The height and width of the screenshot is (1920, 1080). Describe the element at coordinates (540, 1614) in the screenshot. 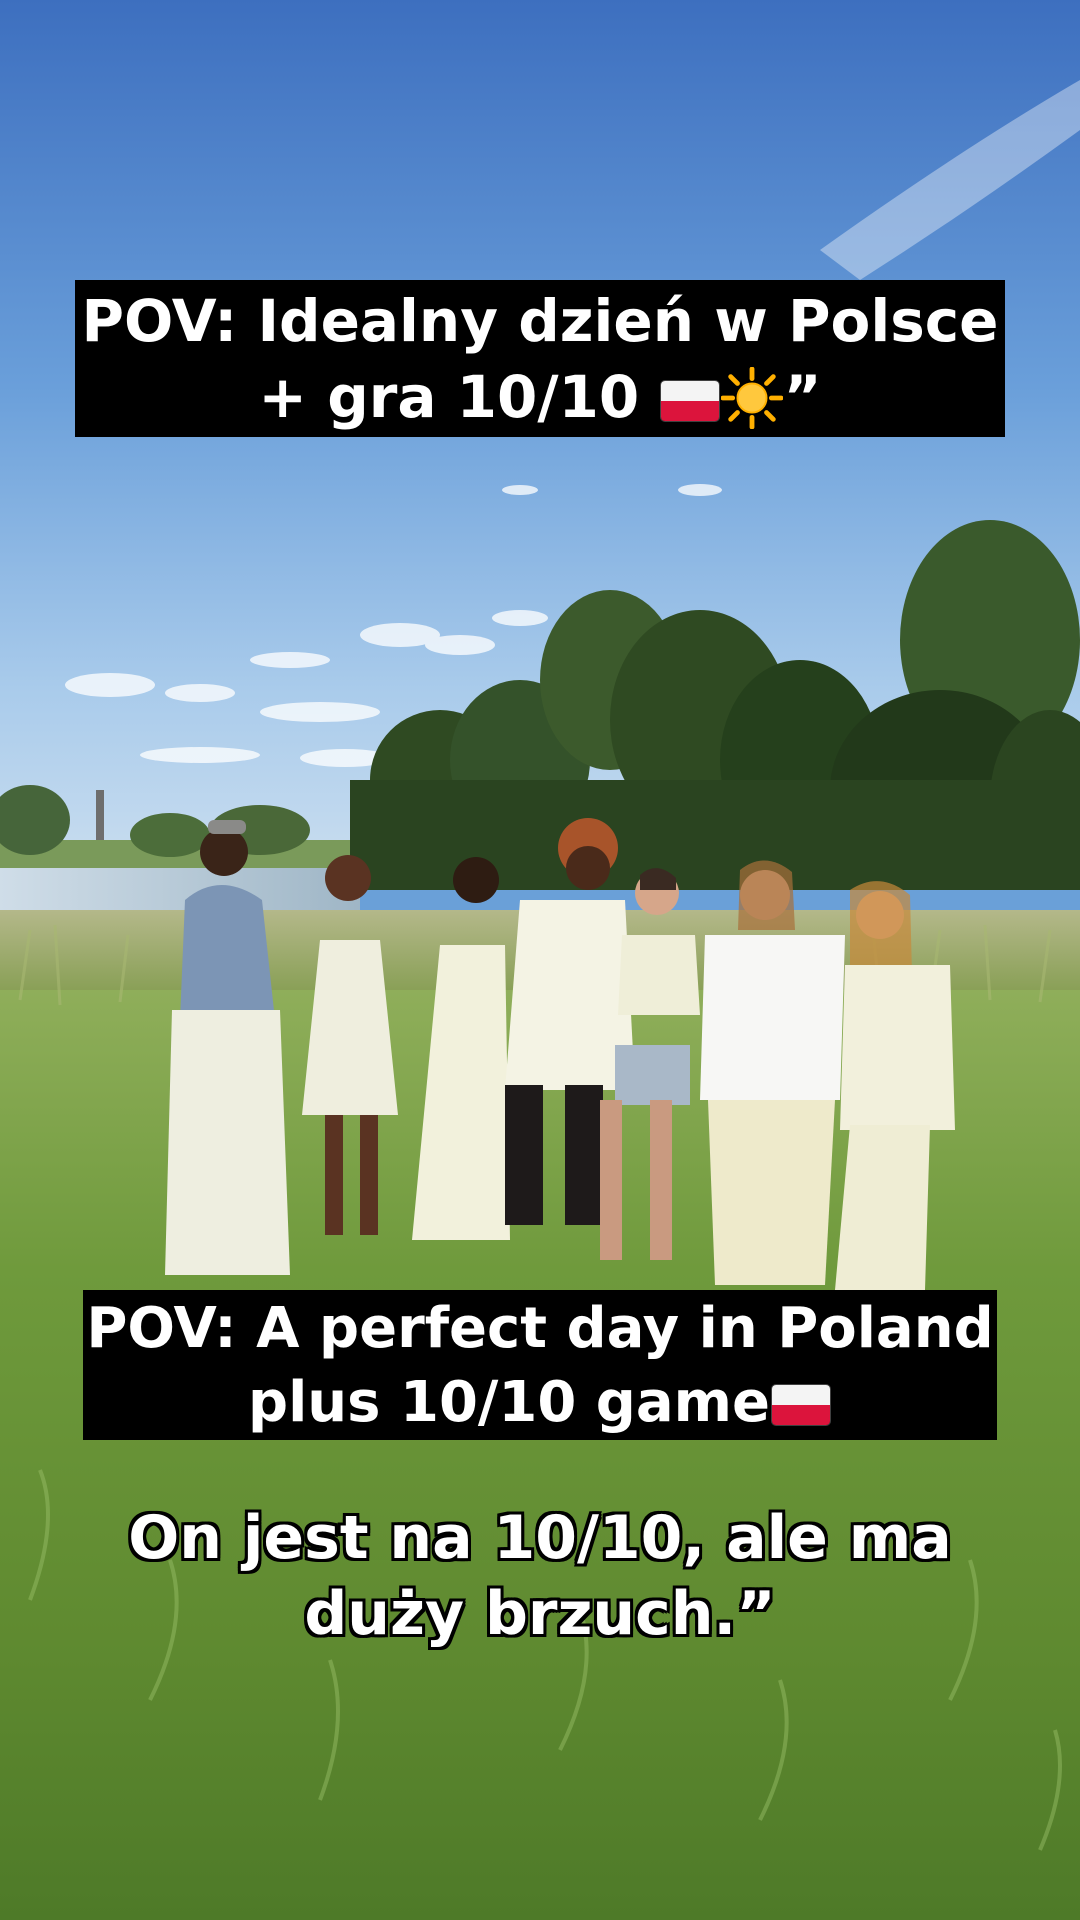

I see `caption-bottom-line-2: duży brzuch.”` at that location.